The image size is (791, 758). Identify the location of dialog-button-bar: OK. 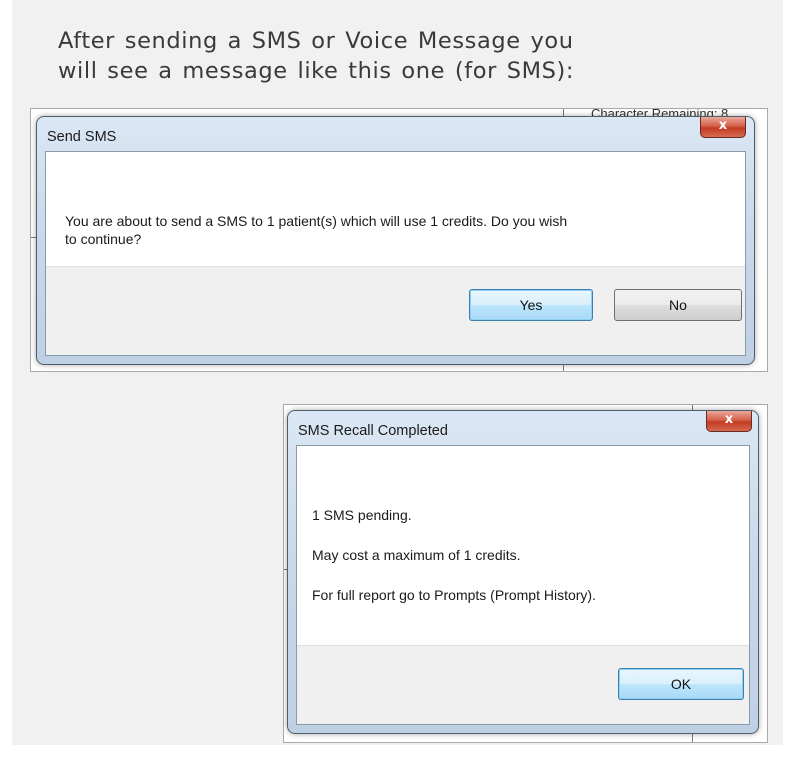
(523, 684).